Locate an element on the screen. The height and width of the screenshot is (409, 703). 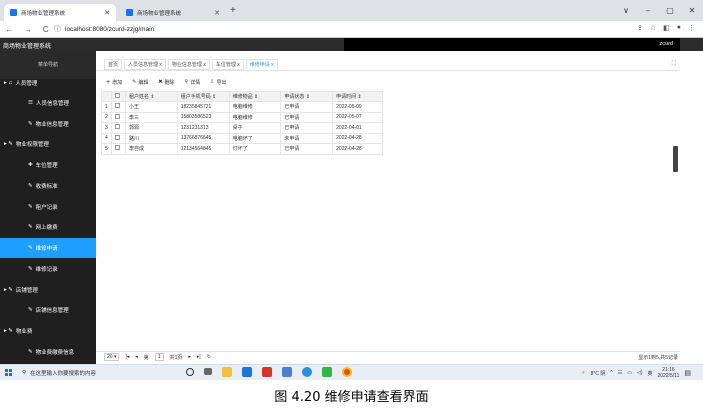
browser-tab-1: 商场物业管理系统 ✕ is located at coordinates (60, 12).